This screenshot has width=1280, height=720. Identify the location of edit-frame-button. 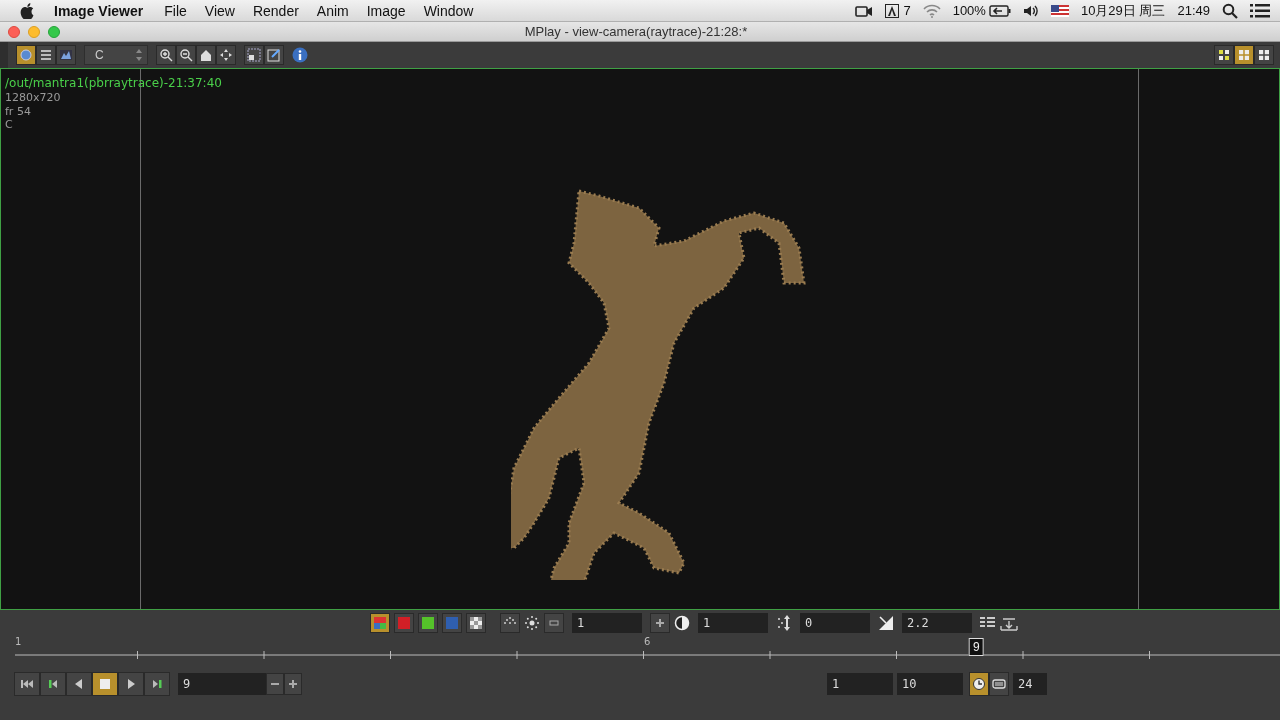
(274, 55).